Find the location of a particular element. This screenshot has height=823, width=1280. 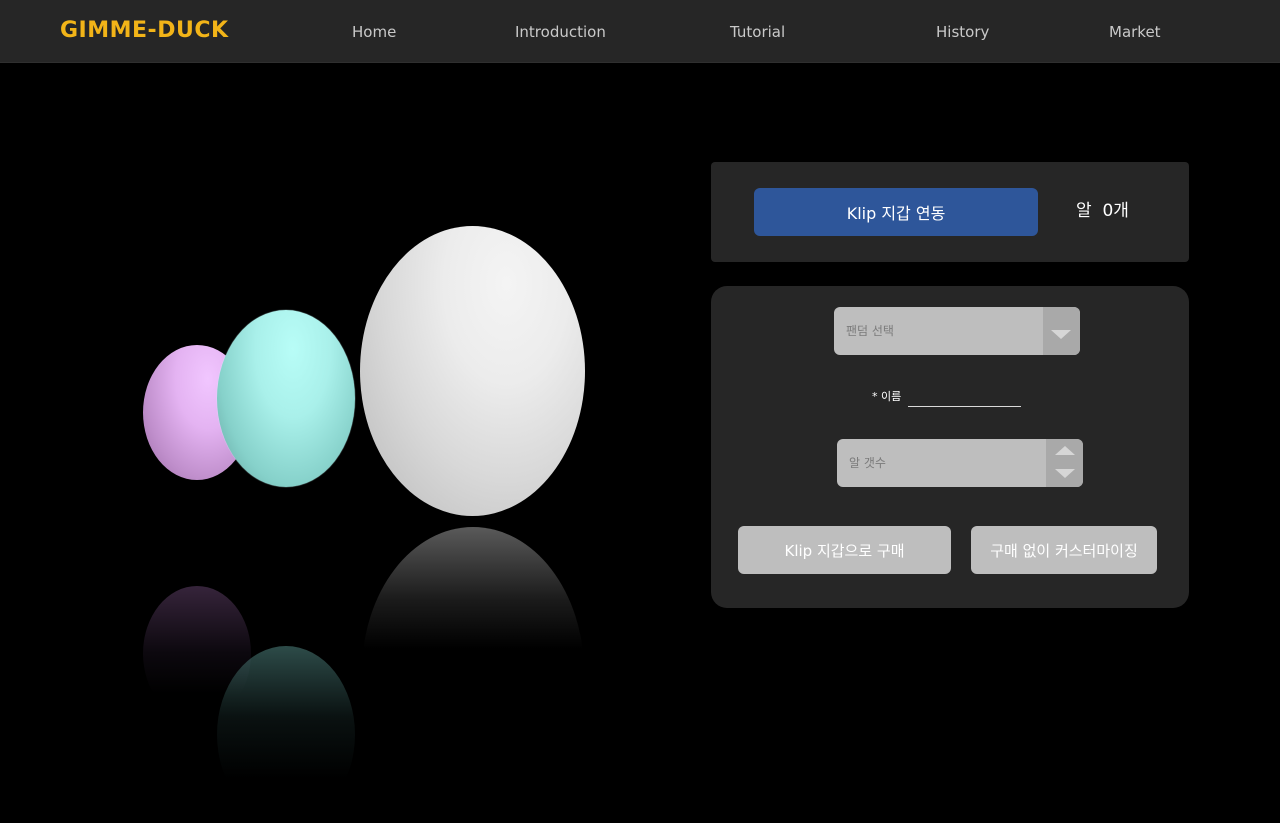

egg-count-label: 알 0개 is located at coordinates (1102, 211).